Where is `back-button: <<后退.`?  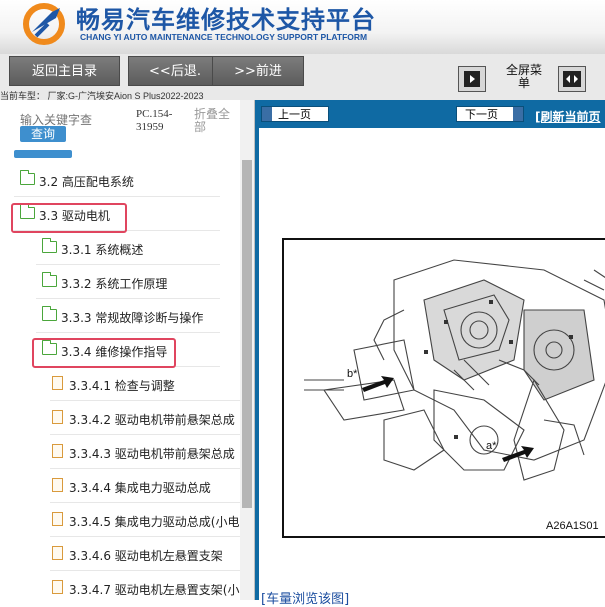
back-button: <<后退. is located at coordinates (175, 71).